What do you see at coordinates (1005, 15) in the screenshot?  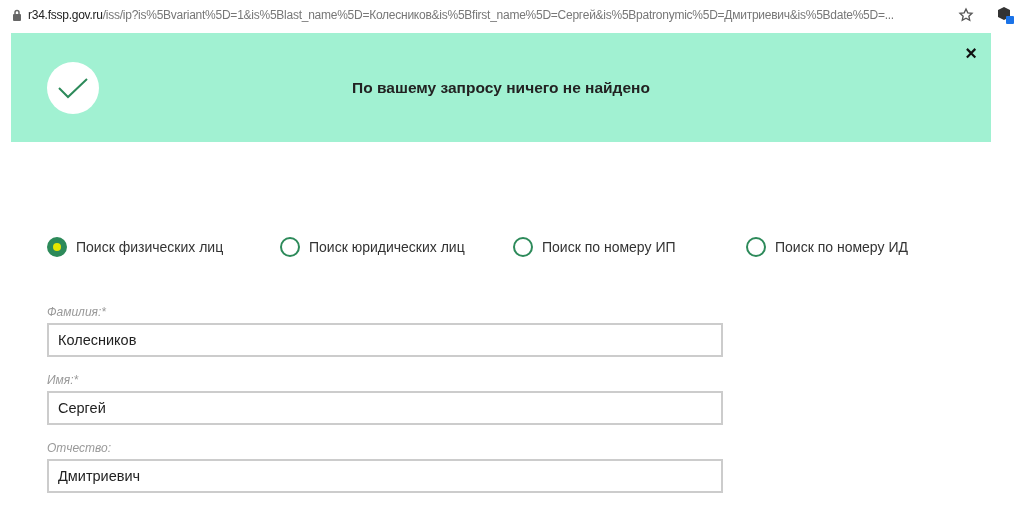 I see `extension-icon` at bounding box center [1005, 15].